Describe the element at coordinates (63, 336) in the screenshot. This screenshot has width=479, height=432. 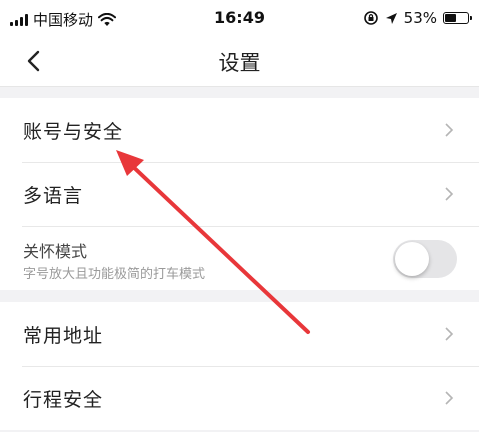
I see `row-common-addresses-label: 常用地址` at that location.